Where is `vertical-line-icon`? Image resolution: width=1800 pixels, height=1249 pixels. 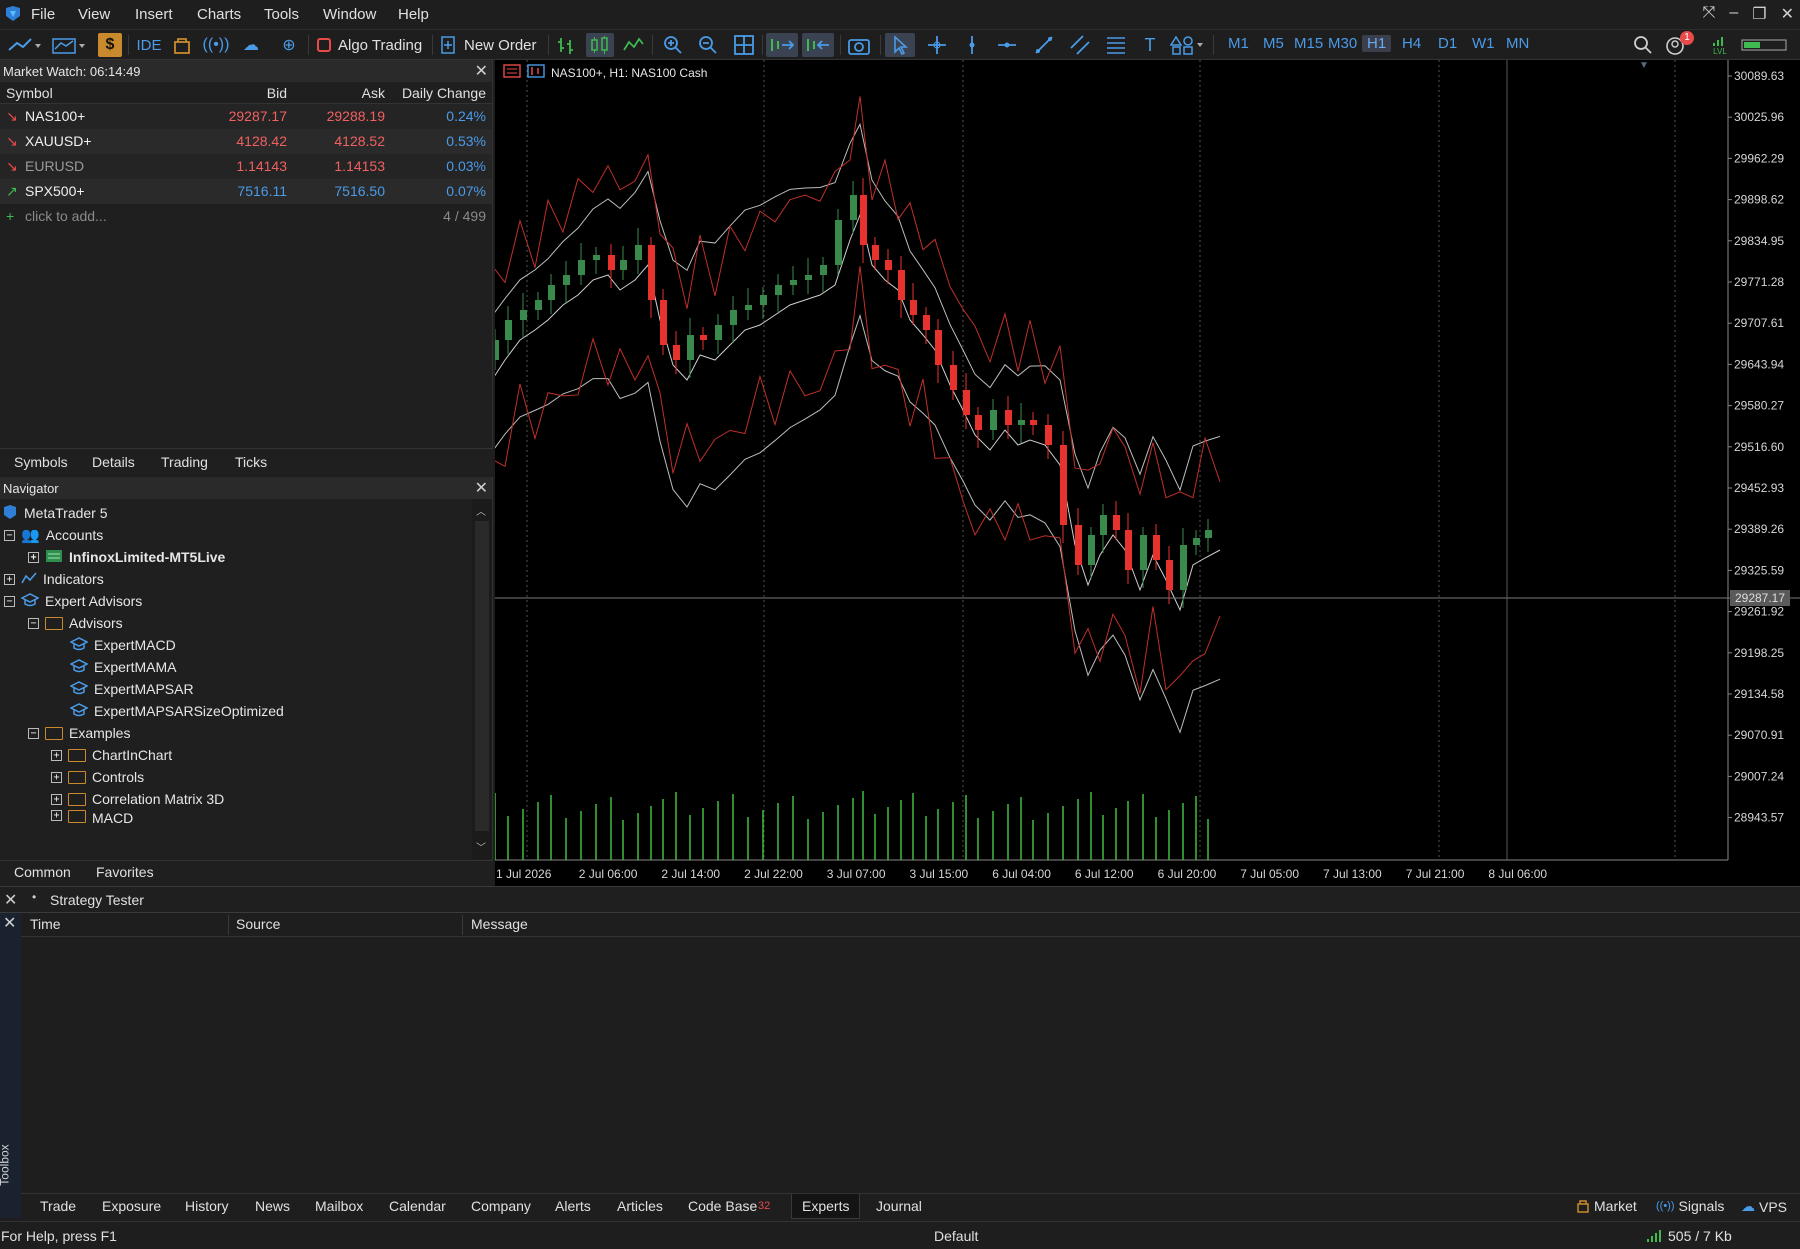 vertical-line-icon is located at coordinates (972, 45).